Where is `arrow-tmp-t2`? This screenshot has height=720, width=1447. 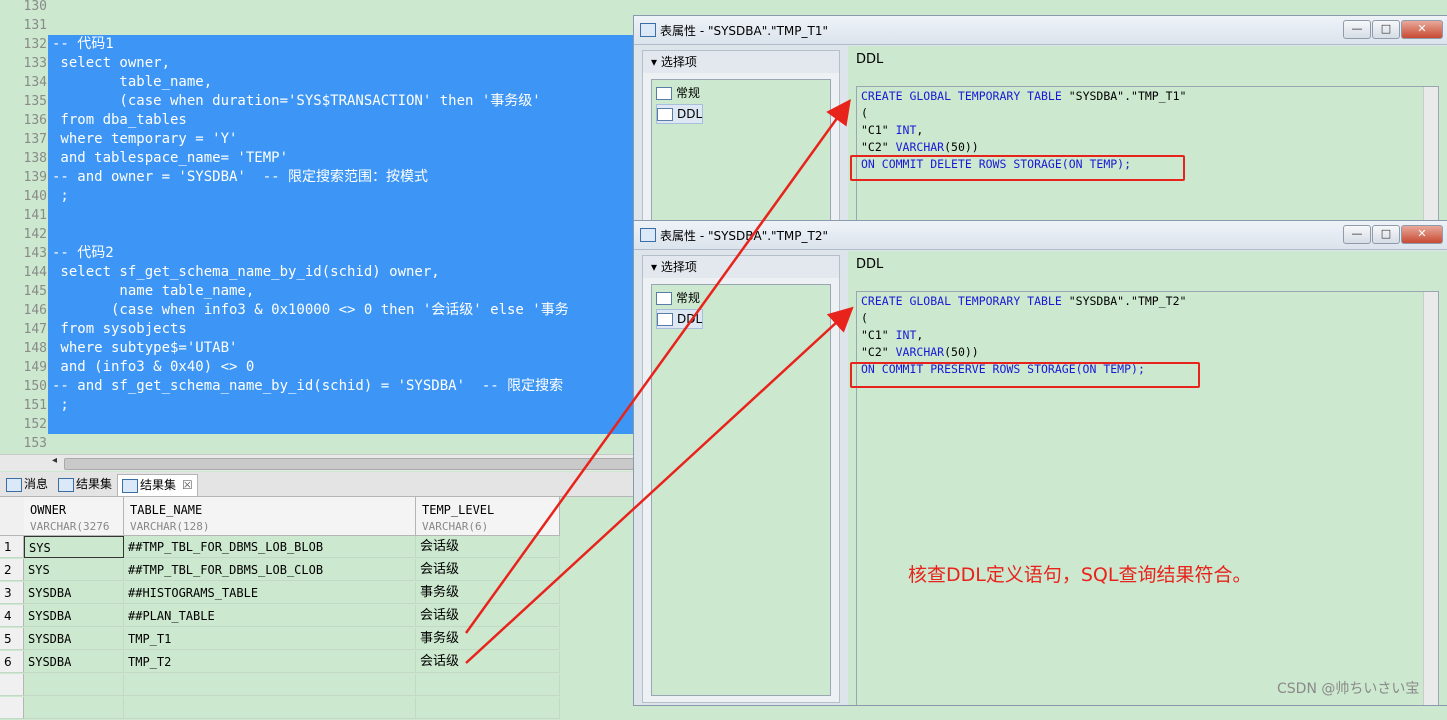 arrow-tmp-t2 is located at coordinates (659, 485).